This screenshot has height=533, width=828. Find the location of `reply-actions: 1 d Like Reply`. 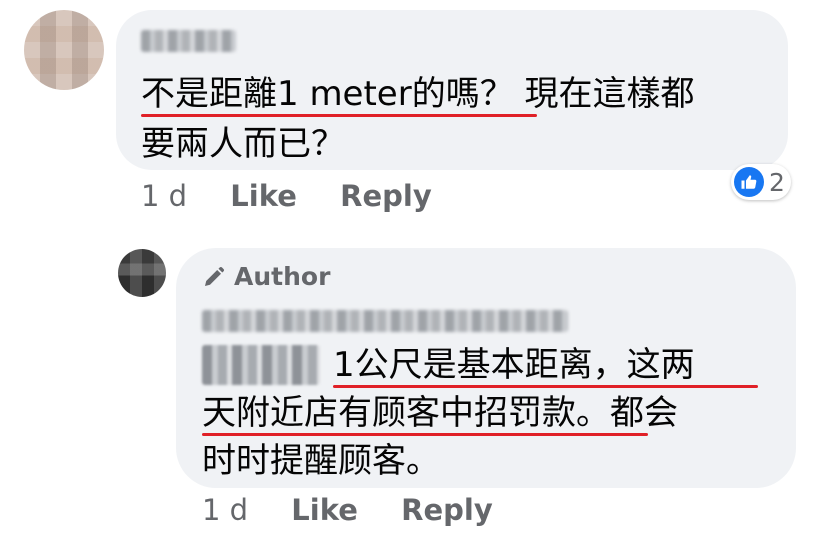

reply-actions: 1 d Like Reply is located at coordinates (347, 510).